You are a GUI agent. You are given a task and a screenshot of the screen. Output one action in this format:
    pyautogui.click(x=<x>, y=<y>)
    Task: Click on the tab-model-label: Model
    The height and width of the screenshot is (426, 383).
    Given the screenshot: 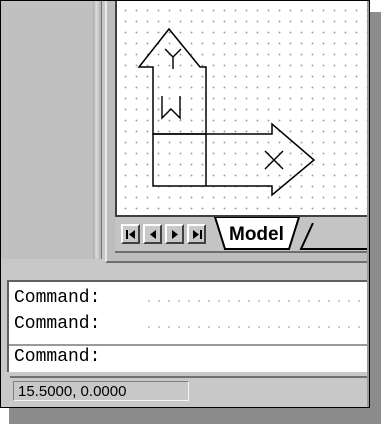 What is the action you would take?
    pyautogui.click(x=256, y=234)
    